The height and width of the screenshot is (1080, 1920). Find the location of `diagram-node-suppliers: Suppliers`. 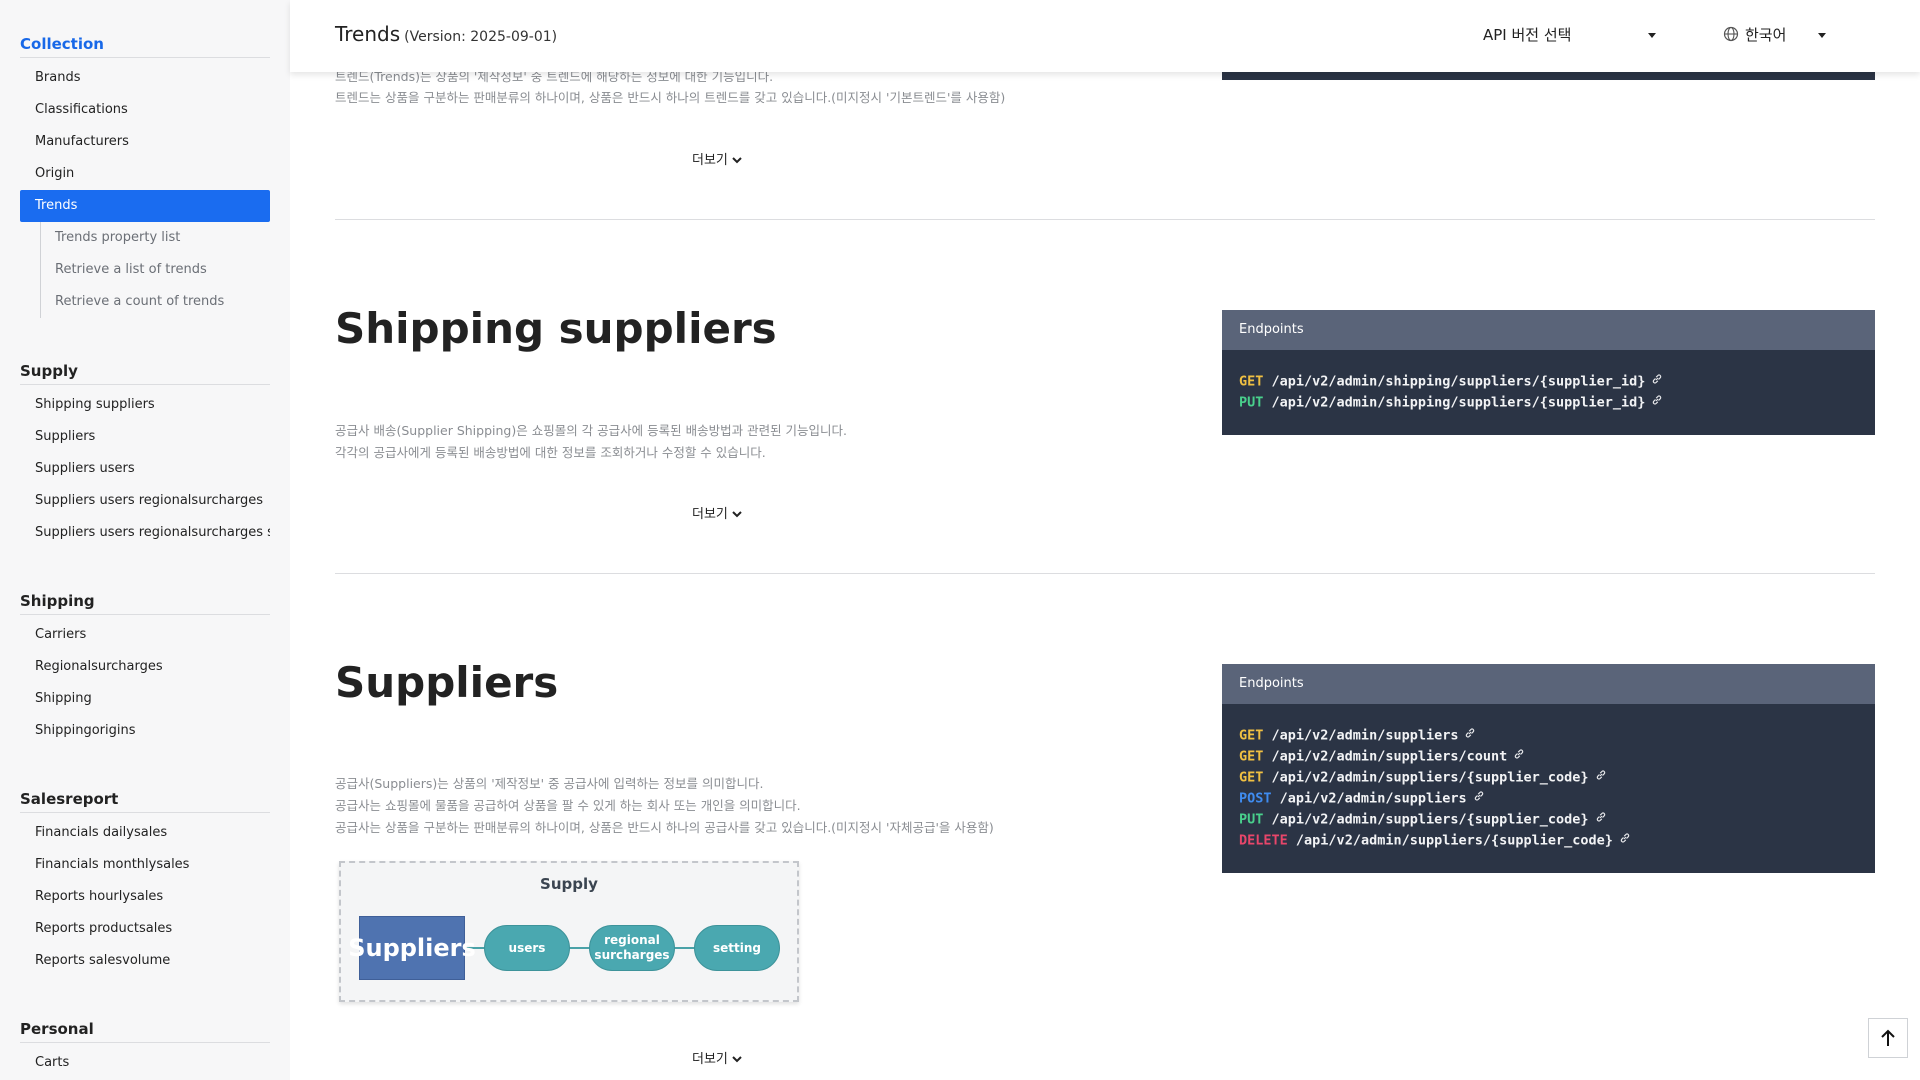

diagram-node-suppliers: Suppliers is located at coordinates (412, 948).